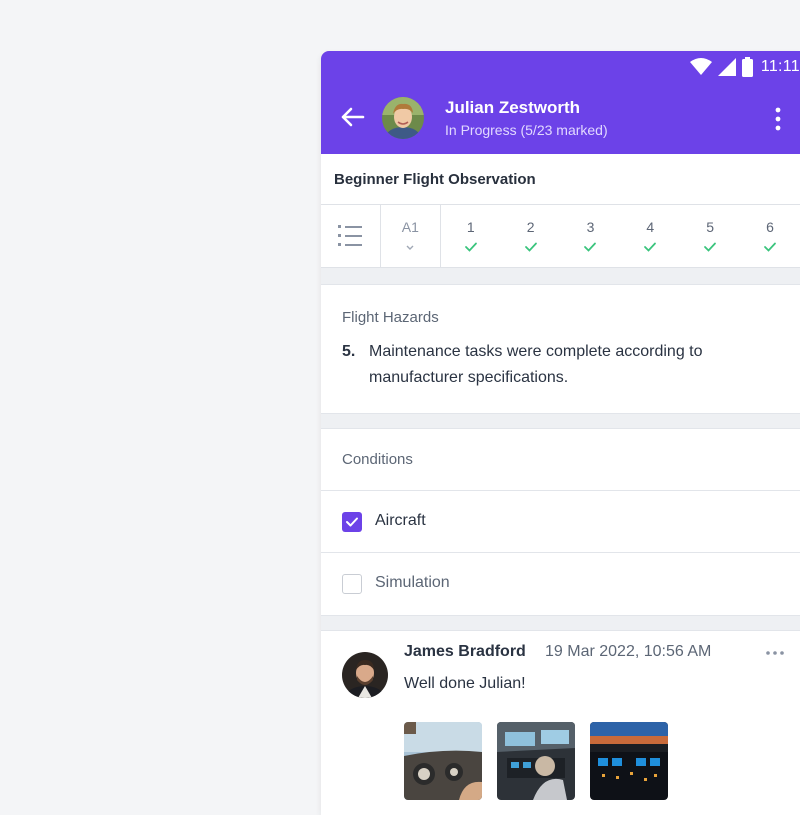  I want to click on option-simulation: Simulation, so click(560, 583).